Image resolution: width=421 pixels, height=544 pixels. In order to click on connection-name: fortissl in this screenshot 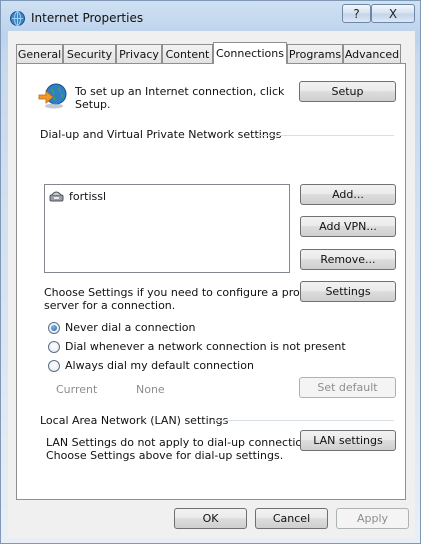, I will do `click(88, 196)`.